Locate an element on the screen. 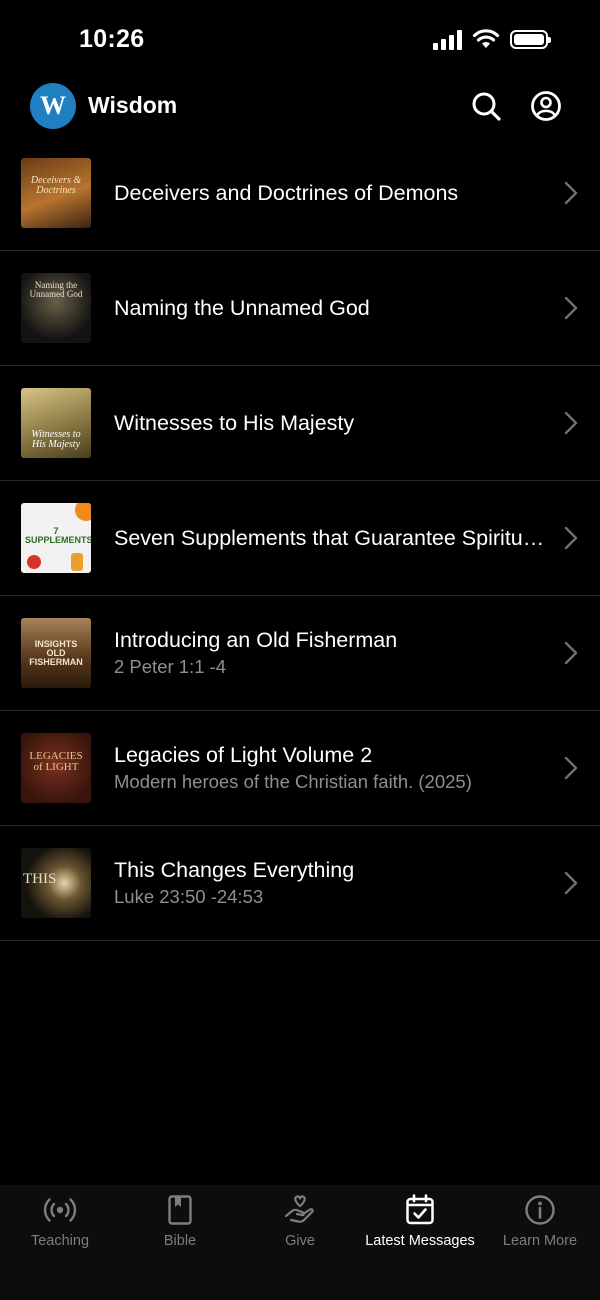  status-time: 10:26 is located at coordinates (112, 39).